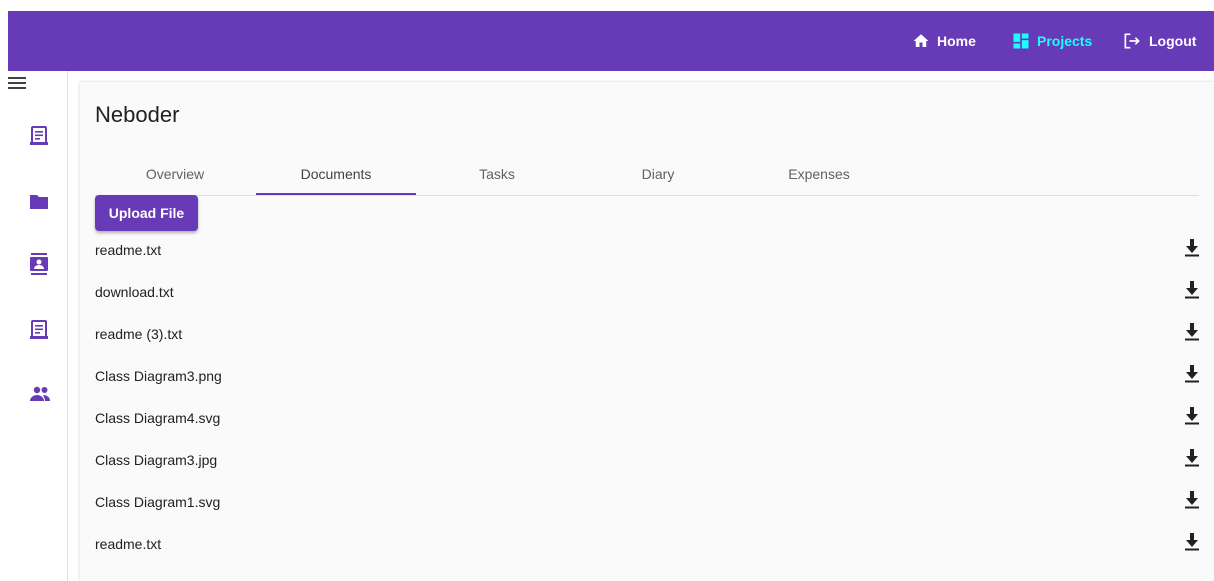  Describe the element at coordinates (158, 376) in the screenshot. I see `file-name: Class Diagram3.png` at that location.